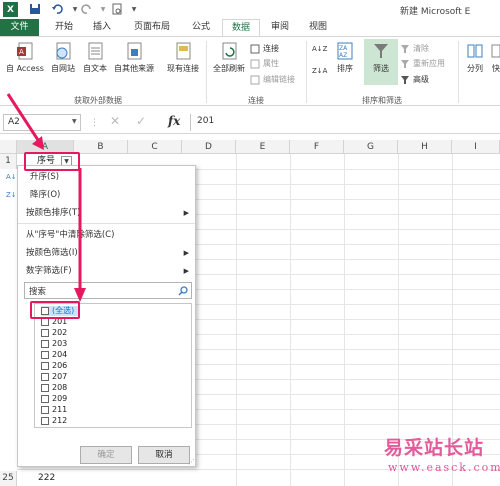 Image resolution: width=500 pixels, height=486 pixels. Describe the element at coordinates (54, 410) in the screenshot. I see `list-item: 211` at that location.